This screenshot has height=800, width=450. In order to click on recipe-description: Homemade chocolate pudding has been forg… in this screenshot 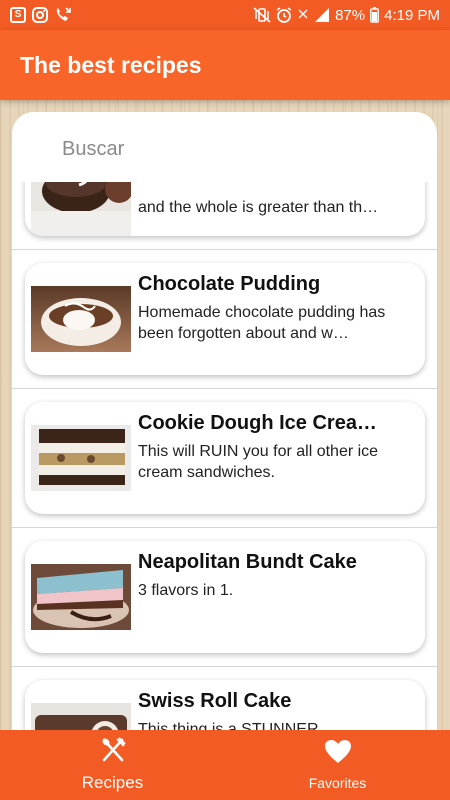, I will do `click(262, 323)`.